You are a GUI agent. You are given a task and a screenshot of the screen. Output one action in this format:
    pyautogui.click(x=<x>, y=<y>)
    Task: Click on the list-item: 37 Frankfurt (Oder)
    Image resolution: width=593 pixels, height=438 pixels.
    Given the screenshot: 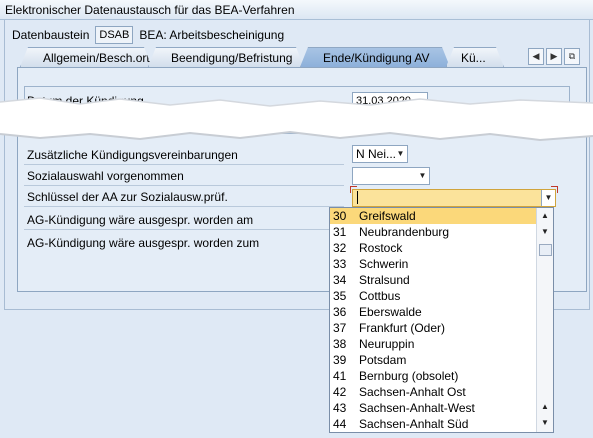 What is the action you would take?
    pyautogui.click(x=434, y=328)
    